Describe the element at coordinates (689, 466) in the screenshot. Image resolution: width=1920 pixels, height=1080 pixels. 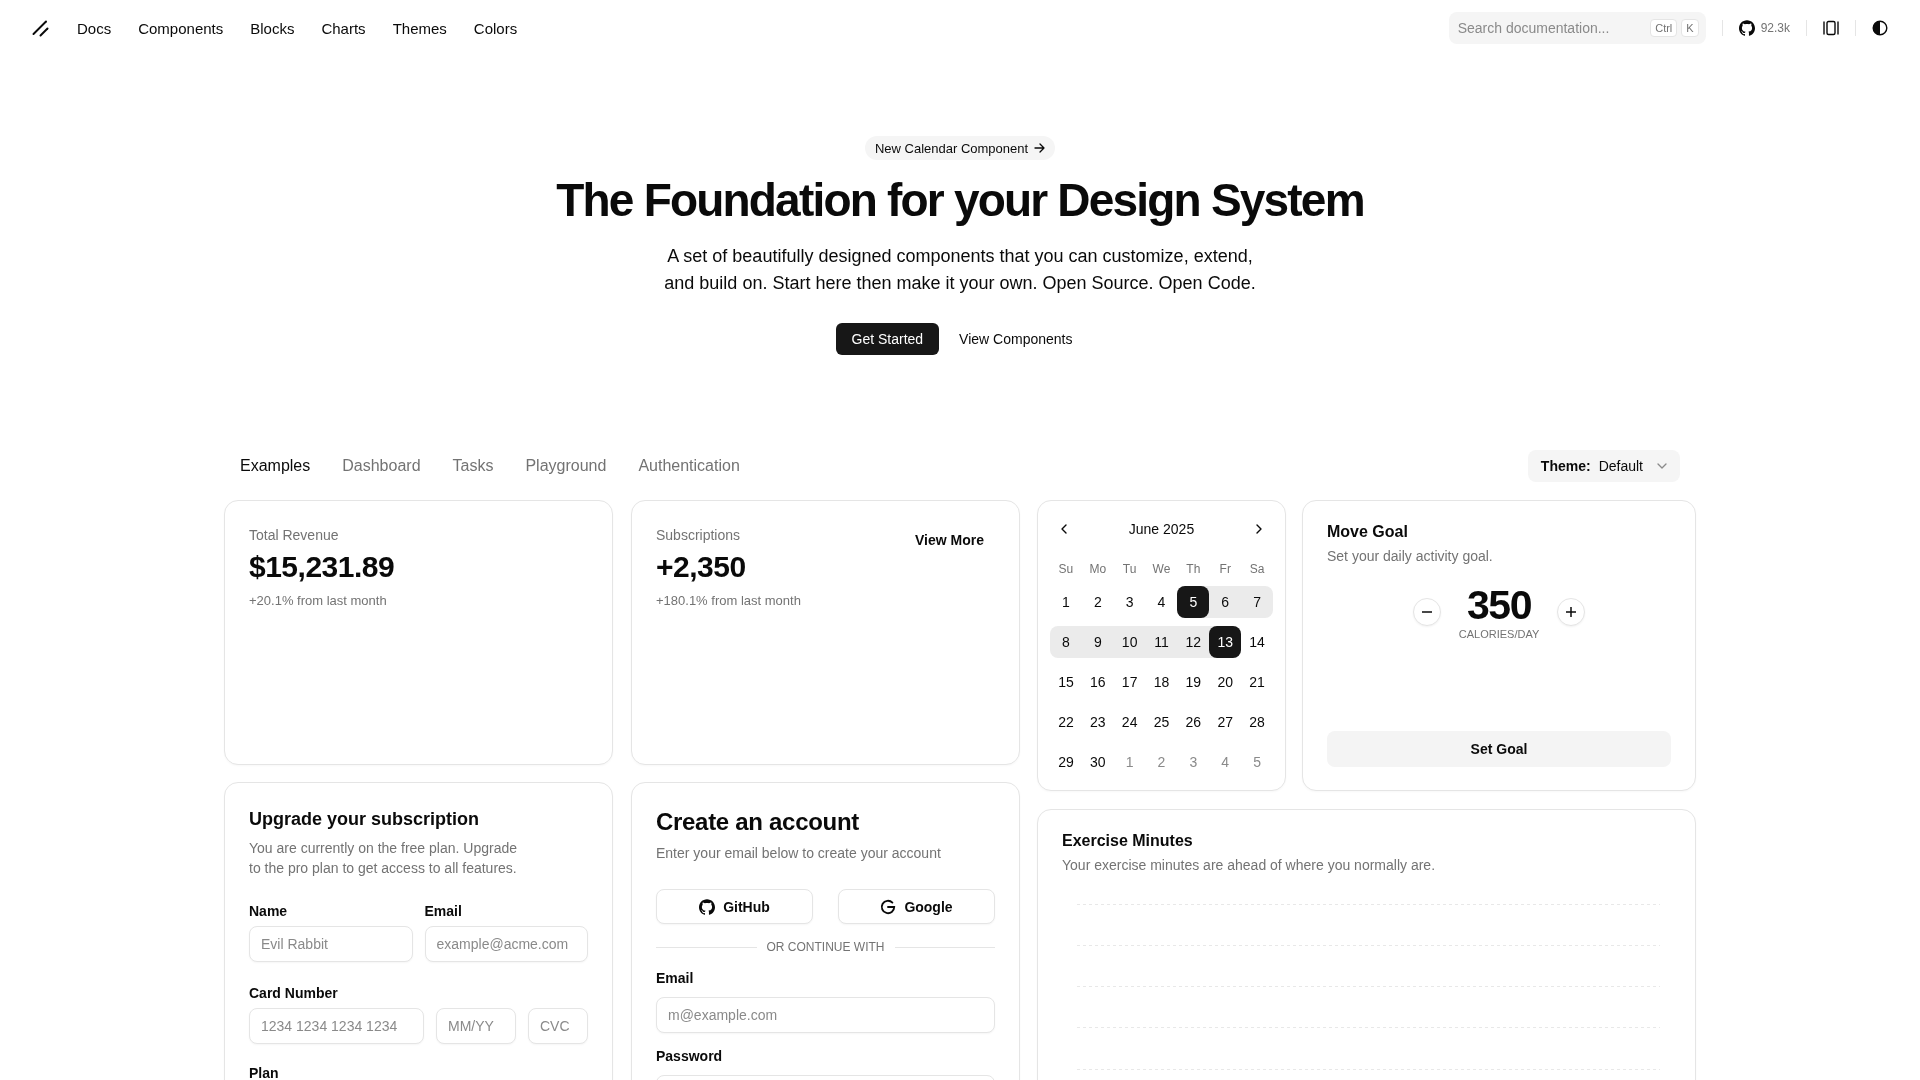
I see `tab: Authentication` at that location.